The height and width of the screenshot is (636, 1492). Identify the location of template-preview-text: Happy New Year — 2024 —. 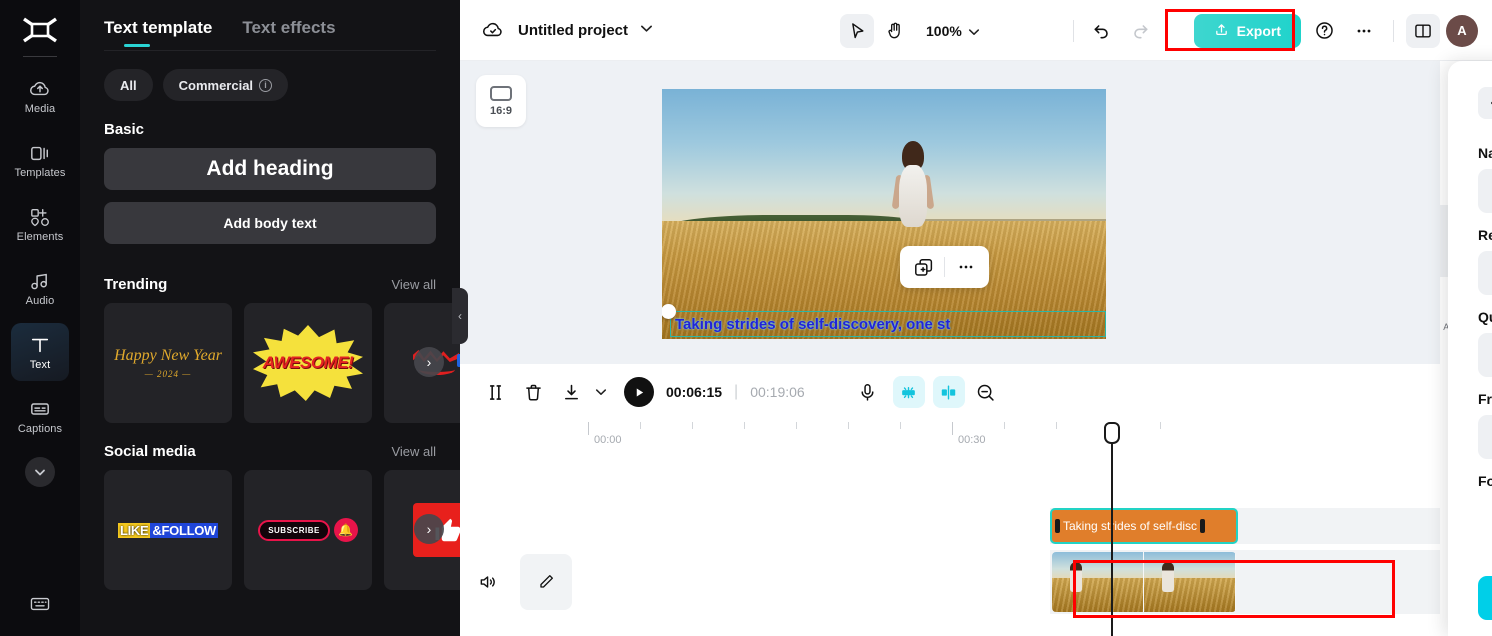
(168, 362).